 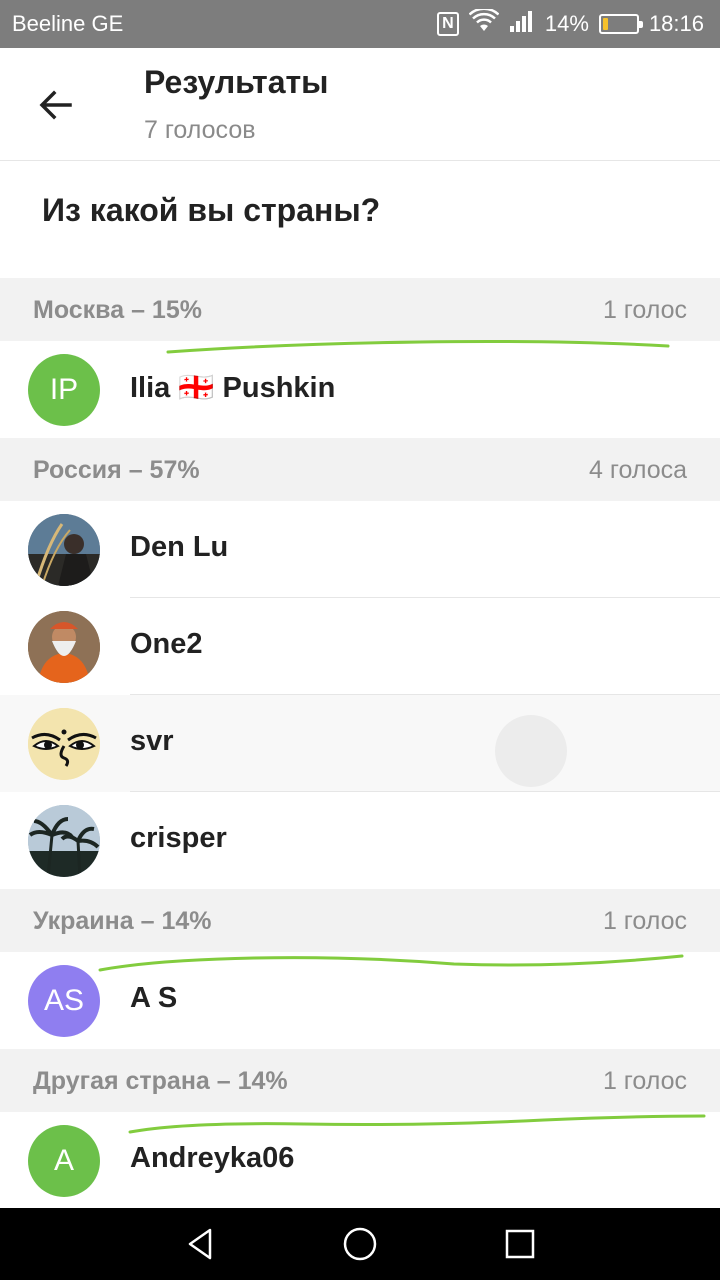 I want to click on status-bar: Beeline GE N 14% 18:16, so click(x=360, y=24).